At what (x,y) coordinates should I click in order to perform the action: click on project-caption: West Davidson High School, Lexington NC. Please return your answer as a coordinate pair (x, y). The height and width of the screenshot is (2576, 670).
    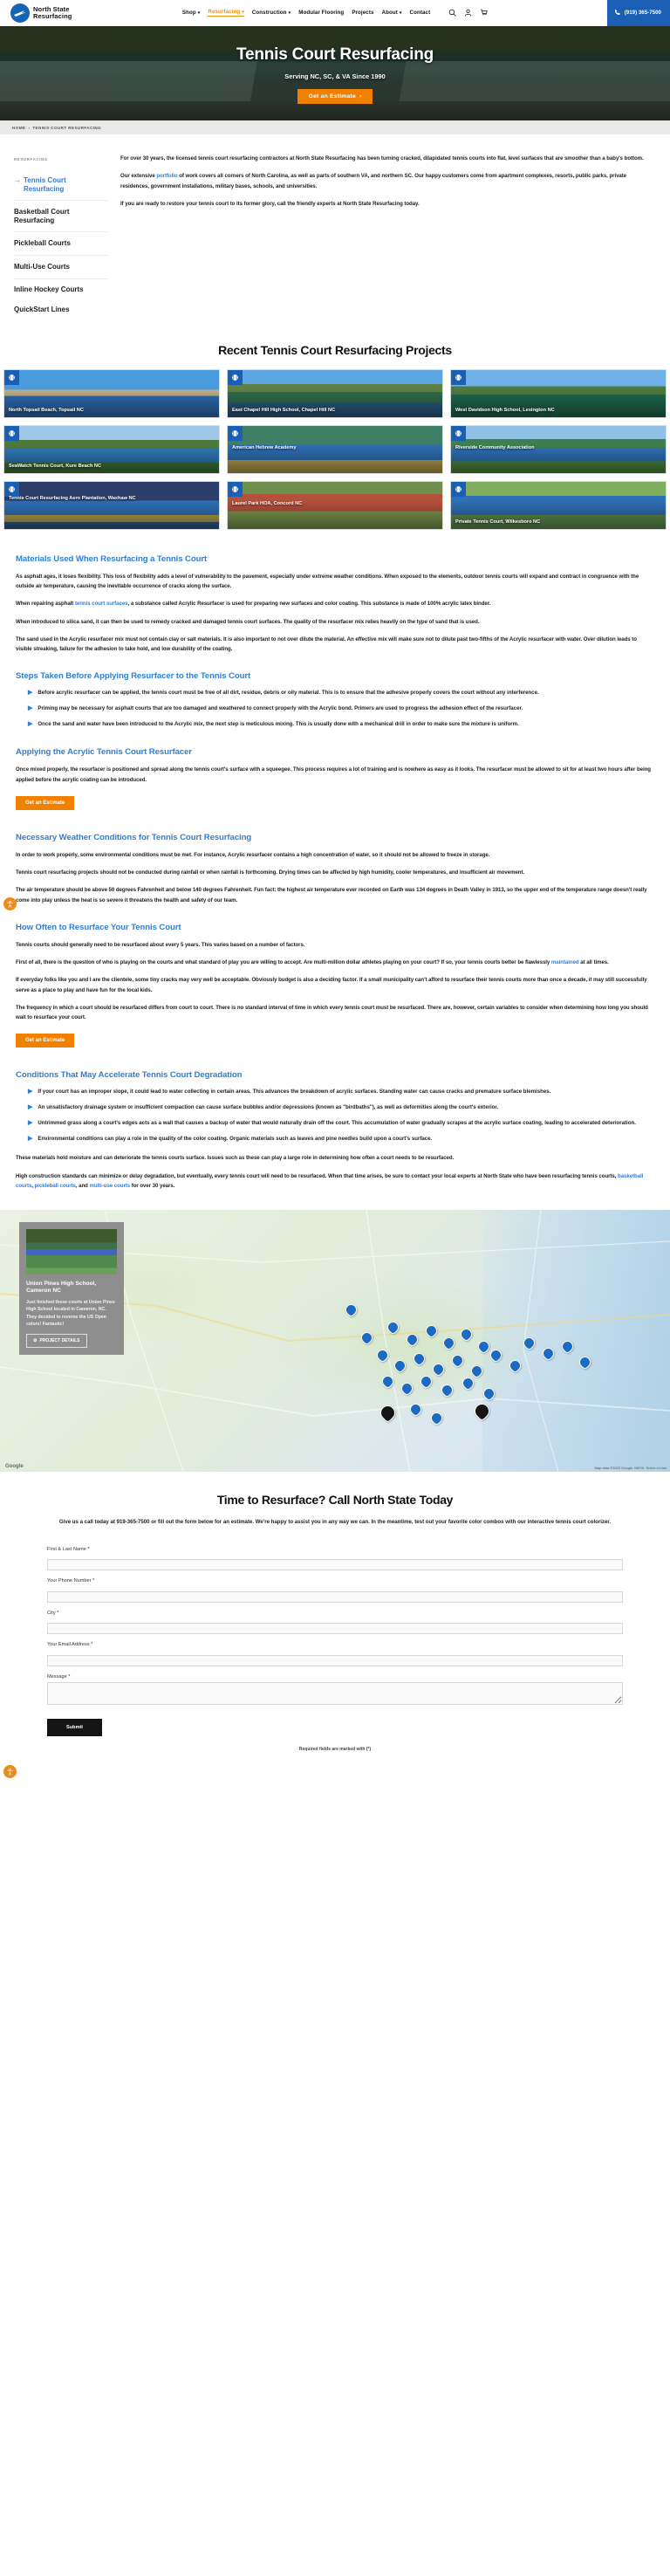
    Looking at the image, I should click on (505, 410).